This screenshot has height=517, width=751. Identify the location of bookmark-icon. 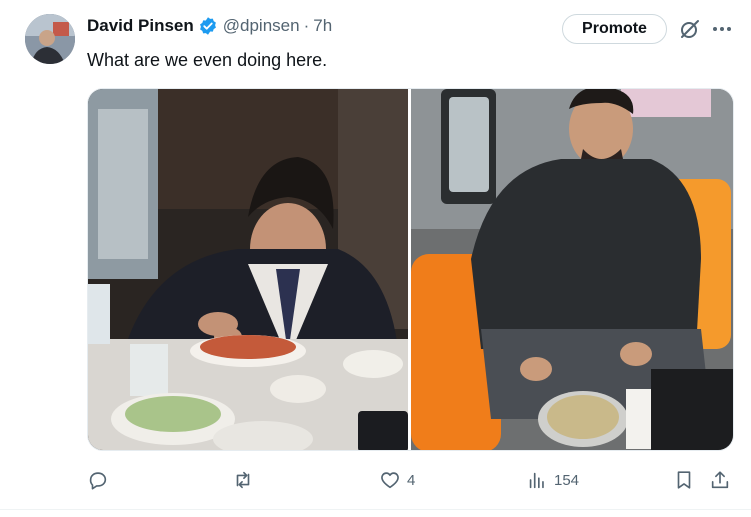
(684, 480).